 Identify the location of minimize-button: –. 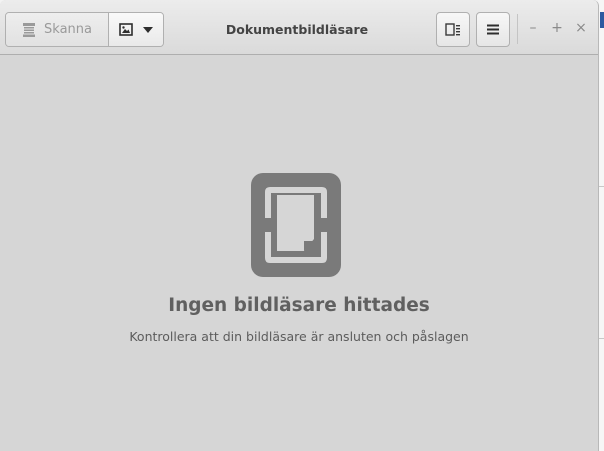
(533, 28).